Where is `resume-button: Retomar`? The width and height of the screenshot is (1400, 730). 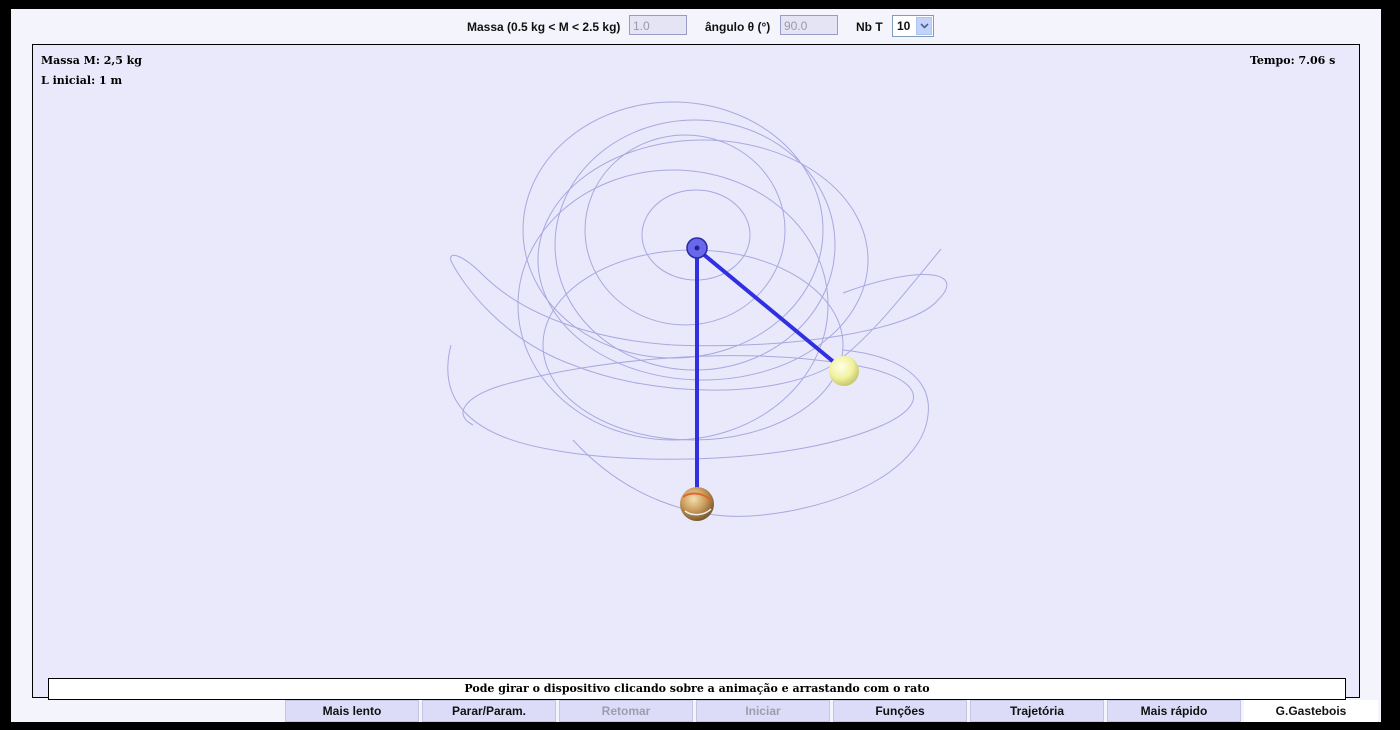
resume-button: Retomar is located at coordinates (626, 711).